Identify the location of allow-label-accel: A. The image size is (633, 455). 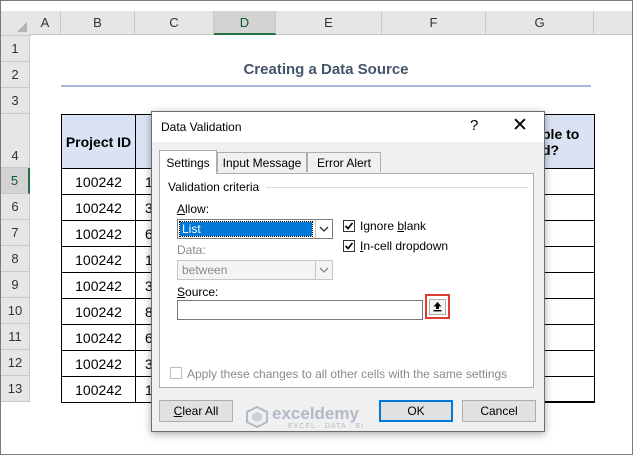
(181, 209).